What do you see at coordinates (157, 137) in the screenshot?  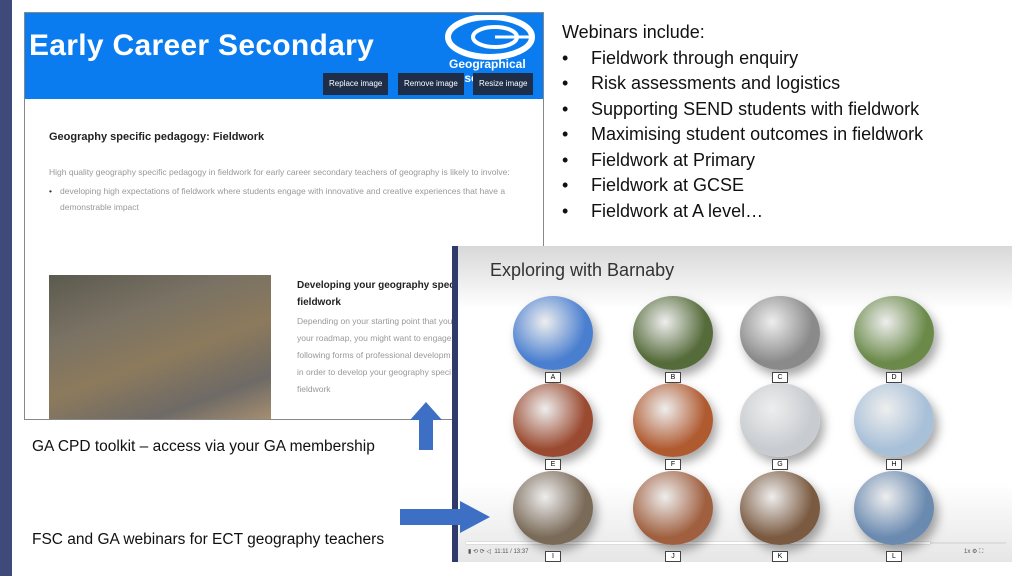 I see `section-heading: Geography specific pedagogy: Fieldwork` at bounding box center [157, 137].